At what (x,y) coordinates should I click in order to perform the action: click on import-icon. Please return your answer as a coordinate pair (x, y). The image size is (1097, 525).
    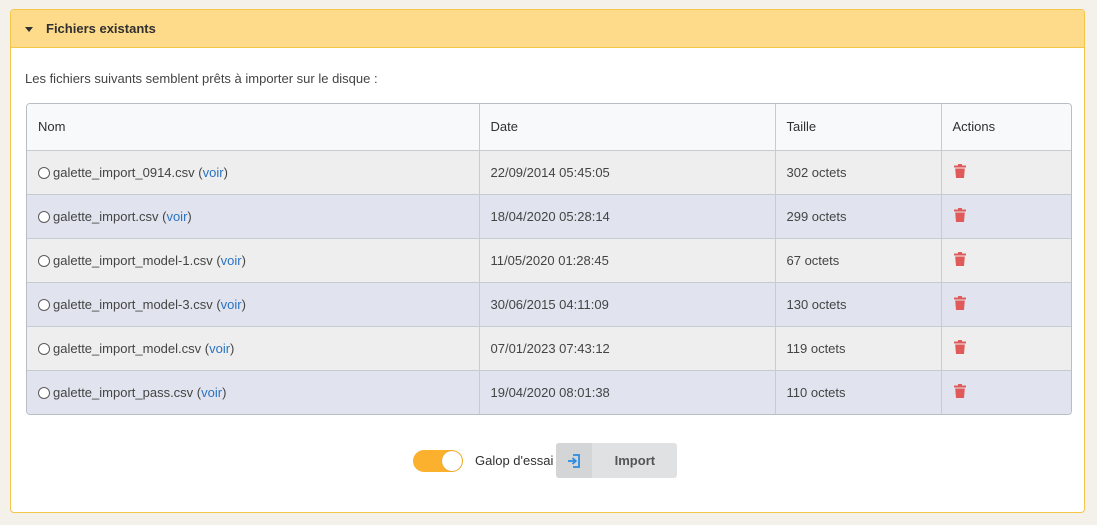
    Looking at the image, I should click on (574, 460).